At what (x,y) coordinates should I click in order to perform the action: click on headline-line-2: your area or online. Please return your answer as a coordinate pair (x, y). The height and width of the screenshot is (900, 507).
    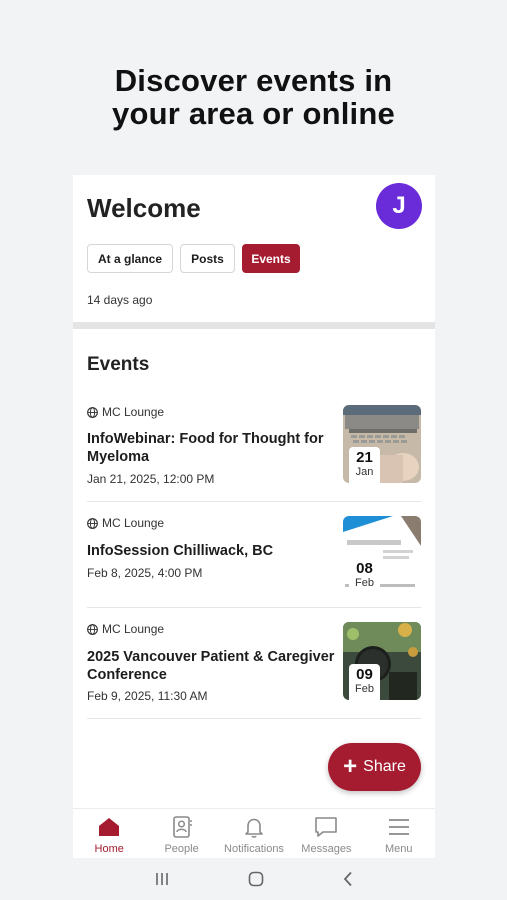
    Looking at the image, I should click on (253, 113).